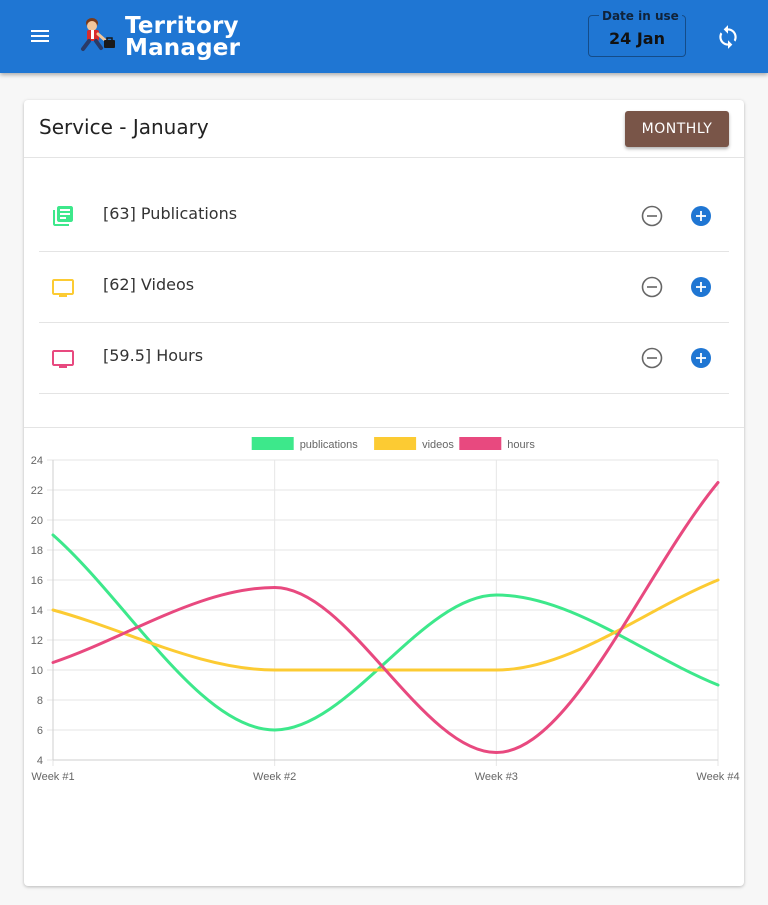 The height and width of the screenshot is (905, 768). I want to click on increment-videos-icon, so click(701, 287).